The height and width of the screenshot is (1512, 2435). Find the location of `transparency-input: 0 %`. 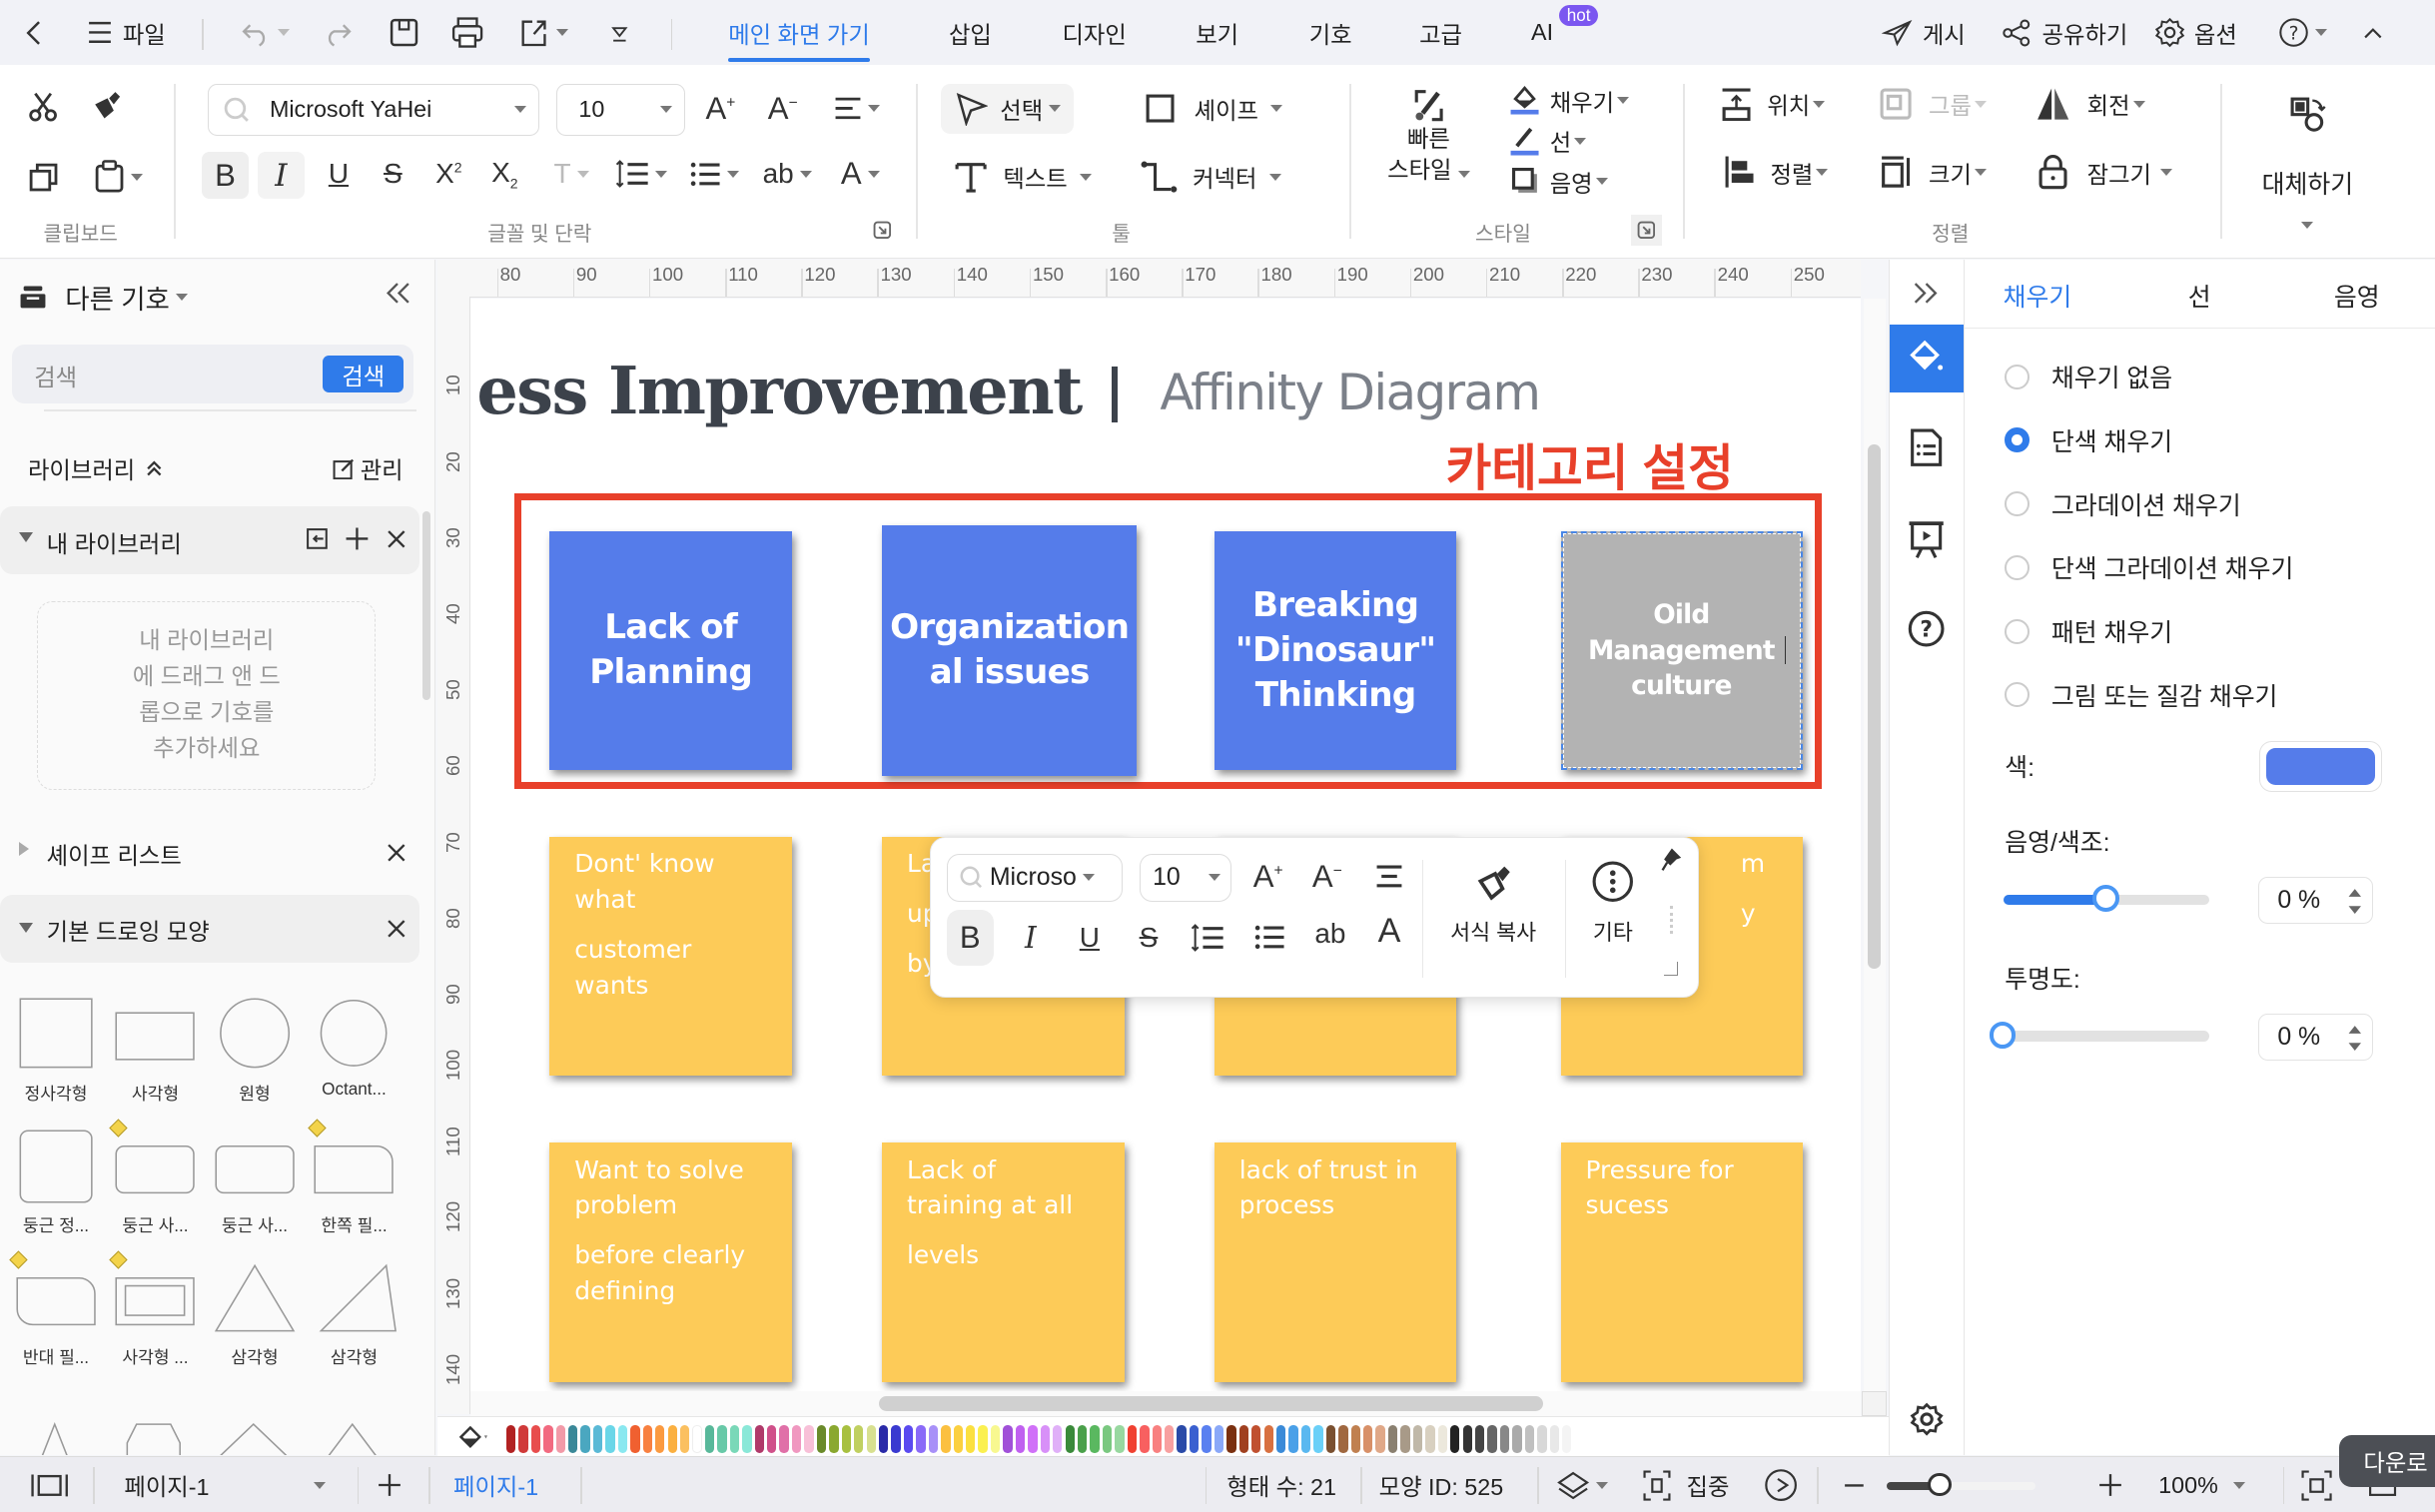

transparency-input: 0 % is located at coordinates (2315, 1037).